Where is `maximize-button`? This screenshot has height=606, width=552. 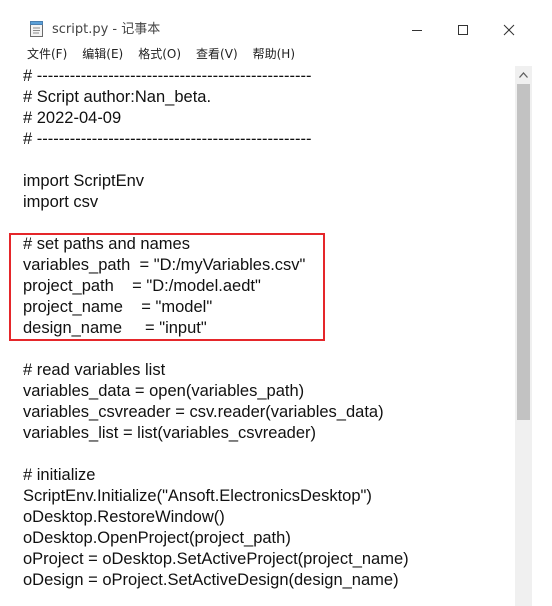
maximize-button is located at coordinates (463, 30).